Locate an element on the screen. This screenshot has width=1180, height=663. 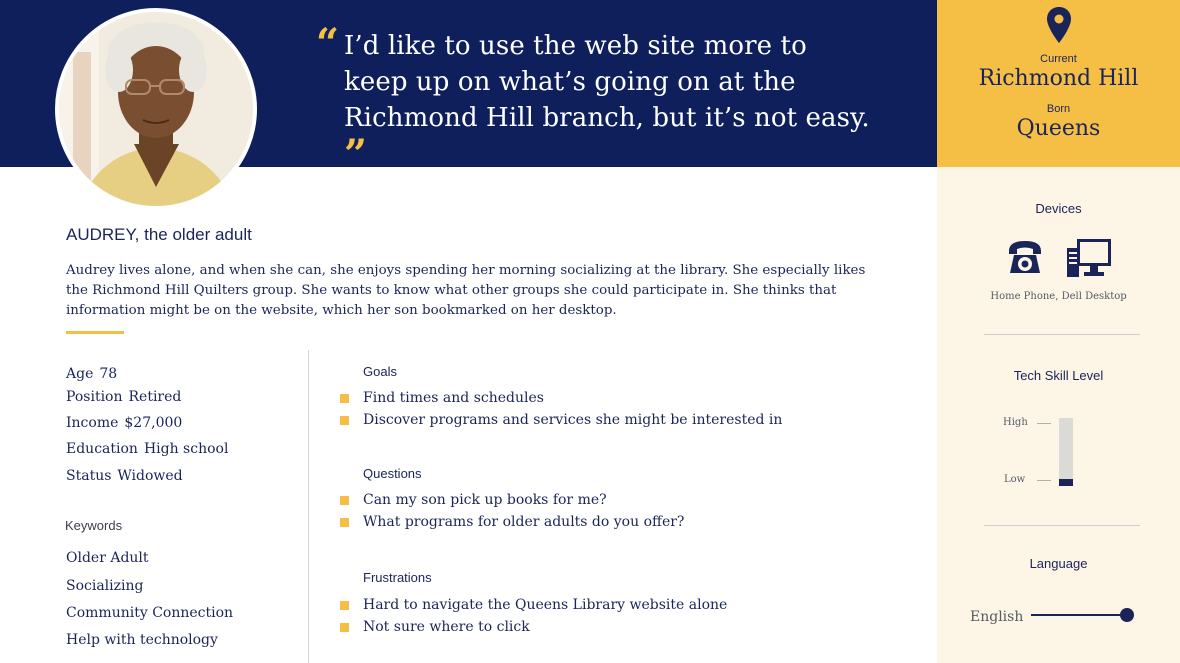
goal-item: Find times and schedules is located at coordinates (453, 398).